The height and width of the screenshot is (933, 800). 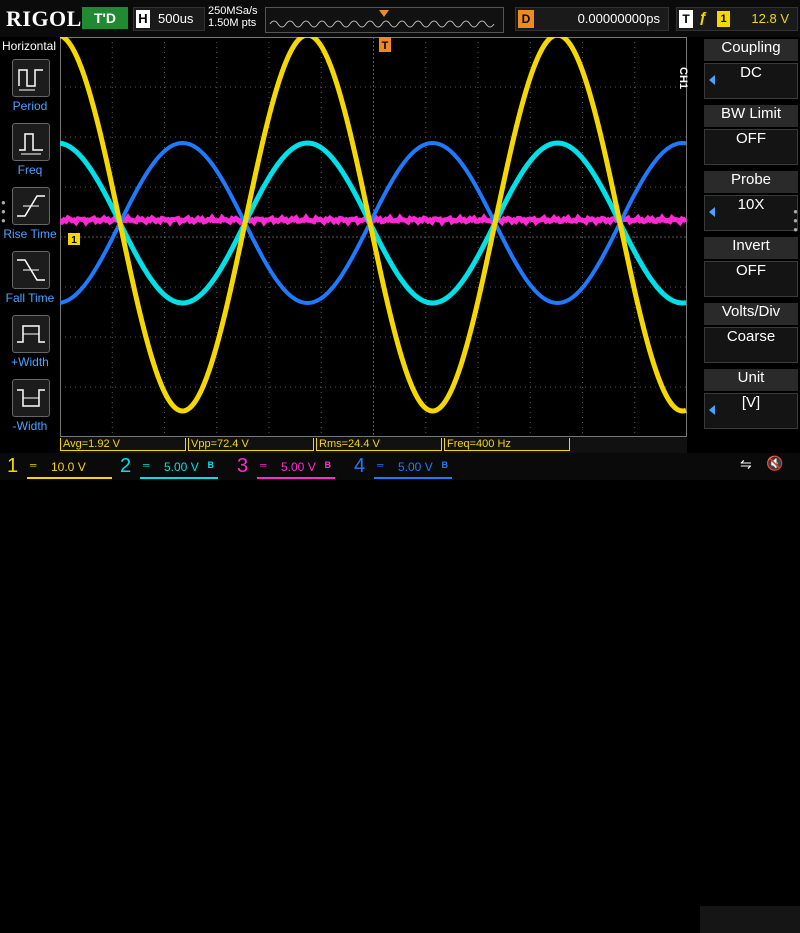 I want to click on unit-setting: Unit [V], so click(x=751, y=401).